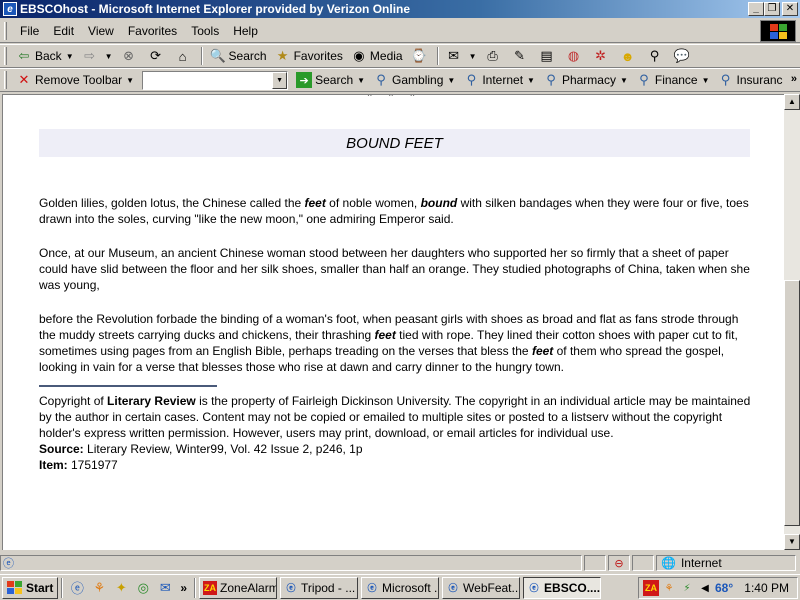 This screenshot has width=800, height=600. Describe the element at coordinates (461, 56) in the screenshot. I see `mail-button: ✉ ▼` at that location.